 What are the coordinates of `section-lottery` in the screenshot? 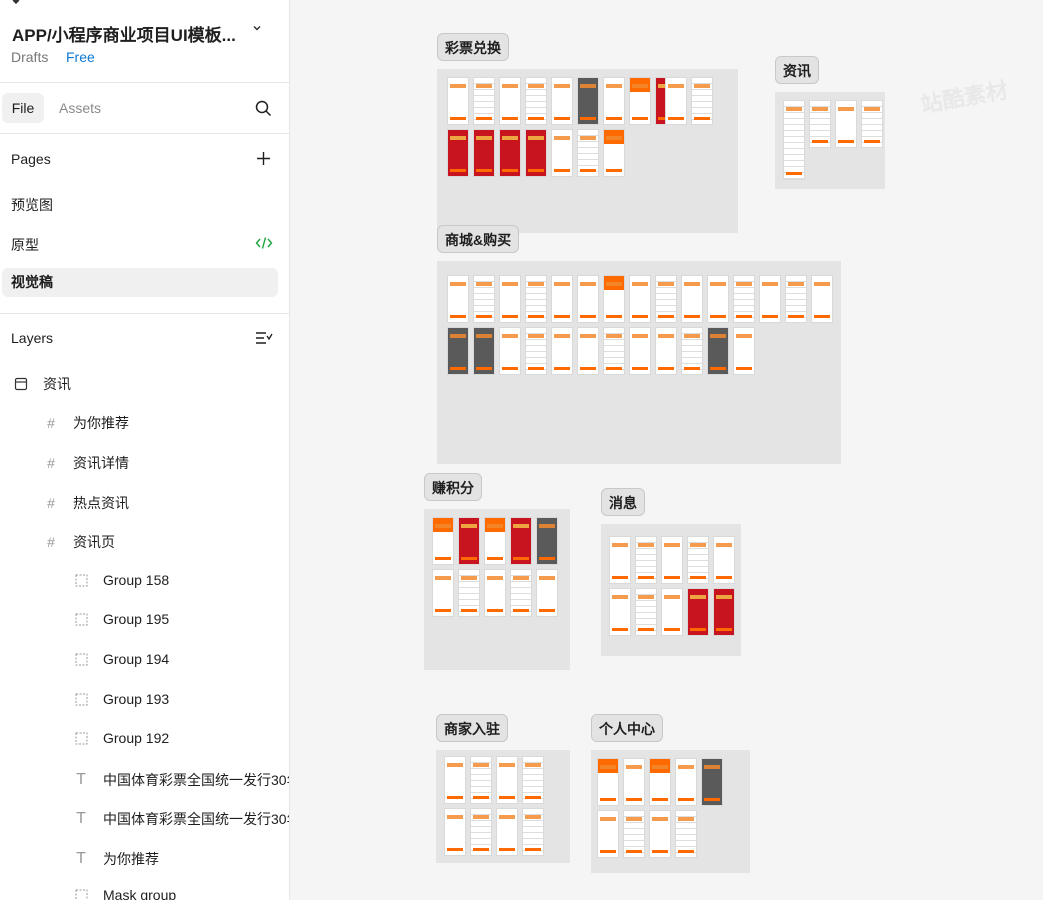 It's located at (587, 151).